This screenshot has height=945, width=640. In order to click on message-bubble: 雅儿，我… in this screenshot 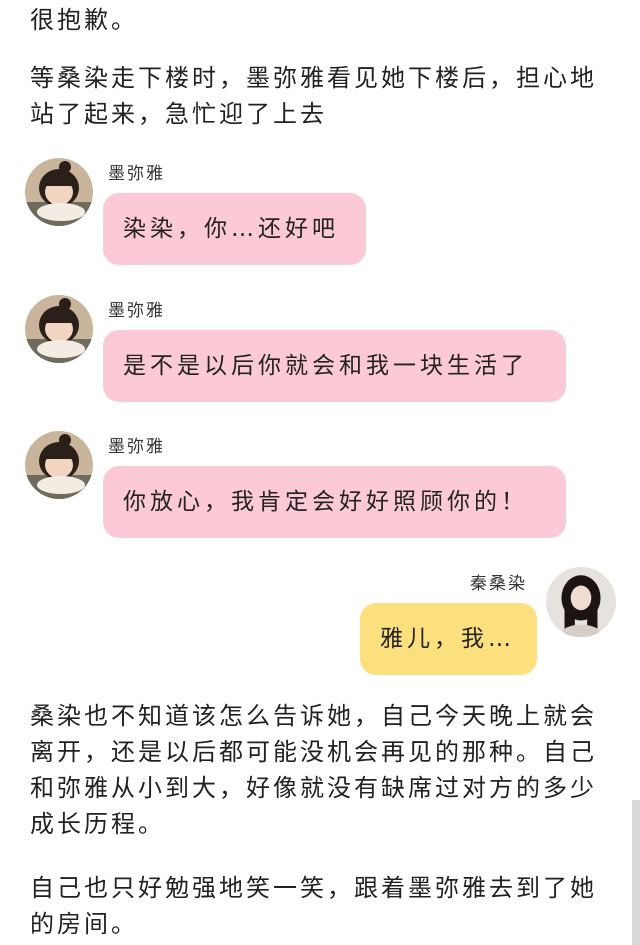, I will do `click(448, 639)`.